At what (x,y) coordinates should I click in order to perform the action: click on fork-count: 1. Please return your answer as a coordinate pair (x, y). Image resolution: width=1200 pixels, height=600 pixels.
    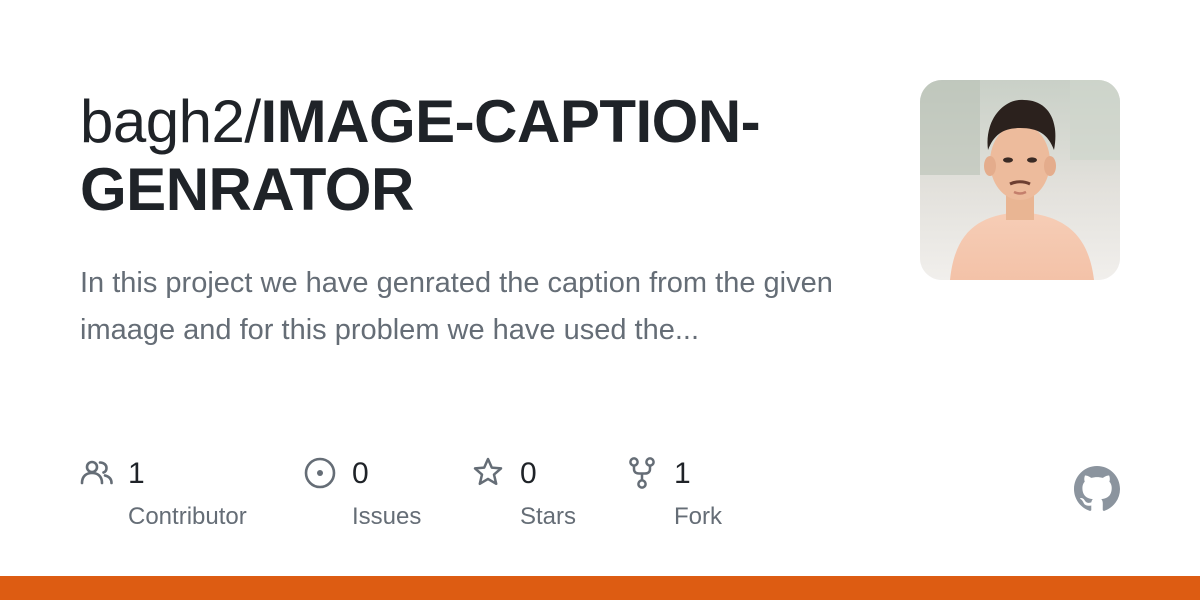
    Looking at the image, I should click on (682, 473).